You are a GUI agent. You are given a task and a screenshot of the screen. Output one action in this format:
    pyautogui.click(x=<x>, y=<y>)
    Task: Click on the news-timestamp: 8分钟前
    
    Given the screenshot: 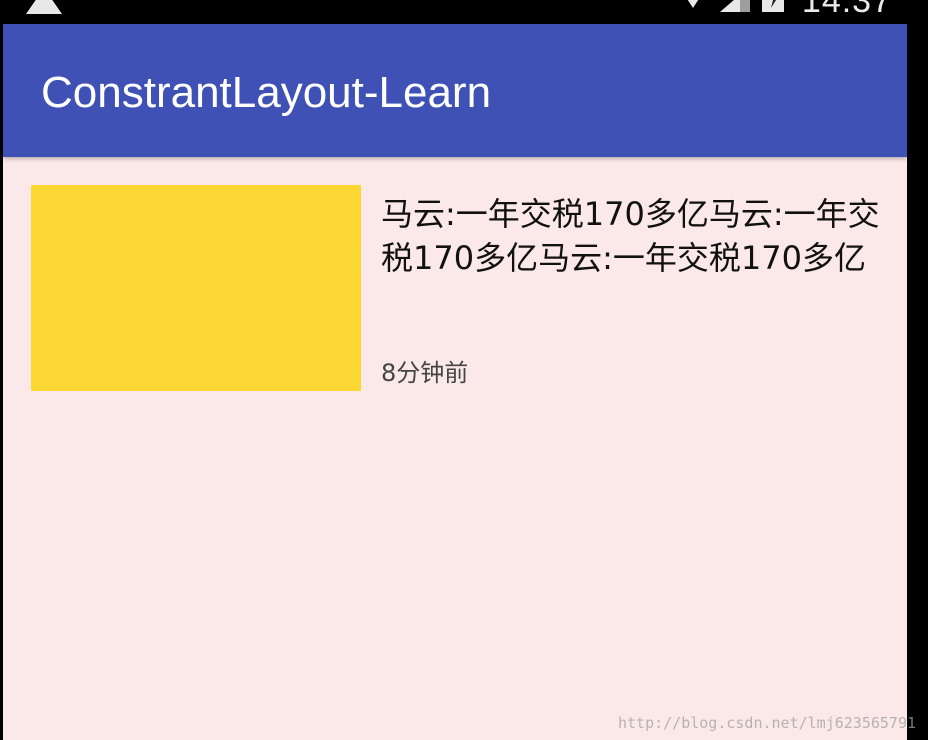 What is the action you would take?
    pyautogui.click(x=425, y=373)
    